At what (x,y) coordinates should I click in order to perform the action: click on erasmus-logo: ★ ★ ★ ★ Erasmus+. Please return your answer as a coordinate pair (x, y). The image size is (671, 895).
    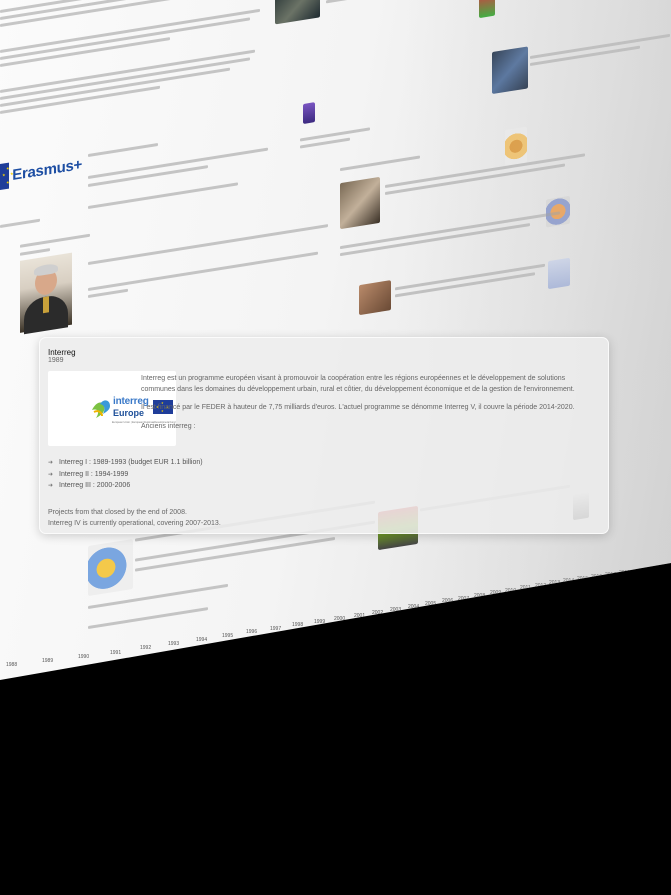
    Looking at the image, I should click on (41, 170).